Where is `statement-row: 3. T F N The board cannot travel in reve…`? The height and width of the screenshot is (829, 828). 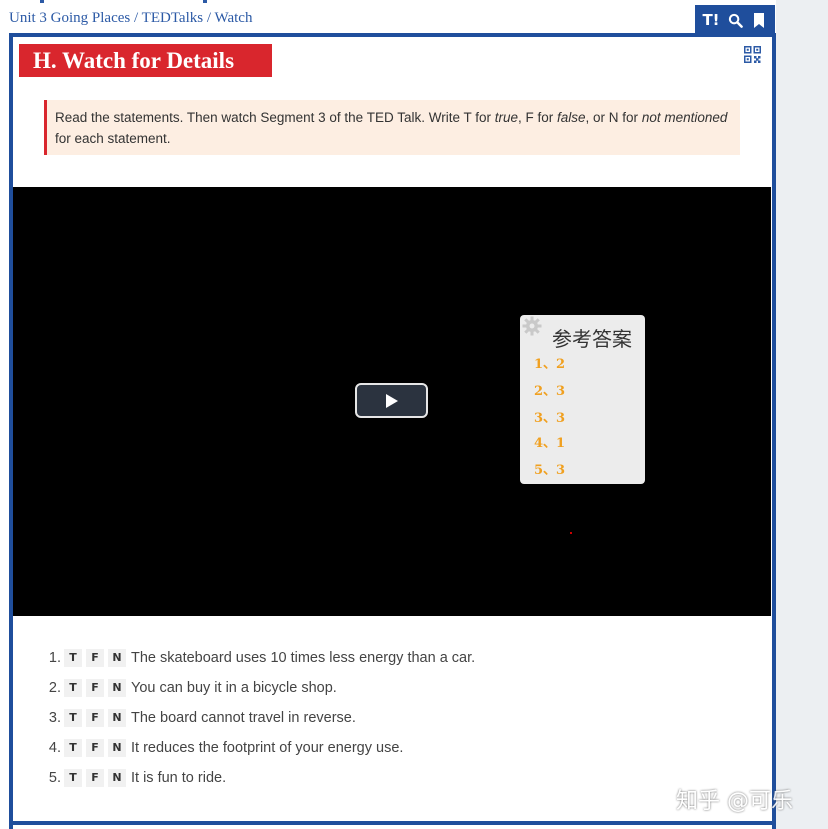
statement-row: 3. T F N The board cannot travel in reve… is located at coordinates (200, 718).